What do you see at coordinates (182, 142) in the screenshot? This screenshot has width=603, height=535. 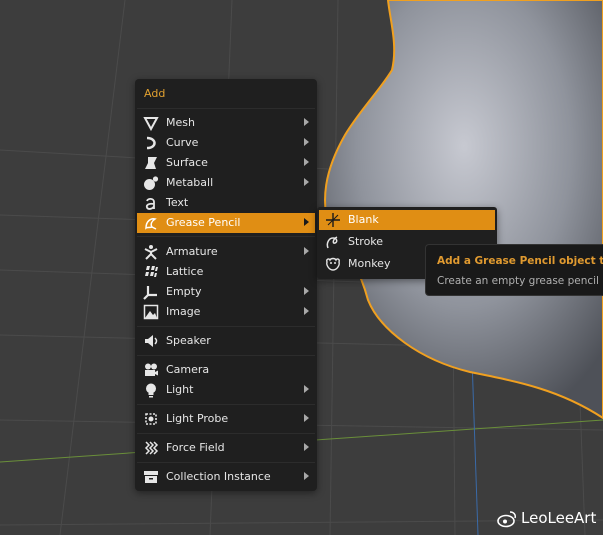 I see `menu-item-label: Curve` at bounding box center [182, 142].